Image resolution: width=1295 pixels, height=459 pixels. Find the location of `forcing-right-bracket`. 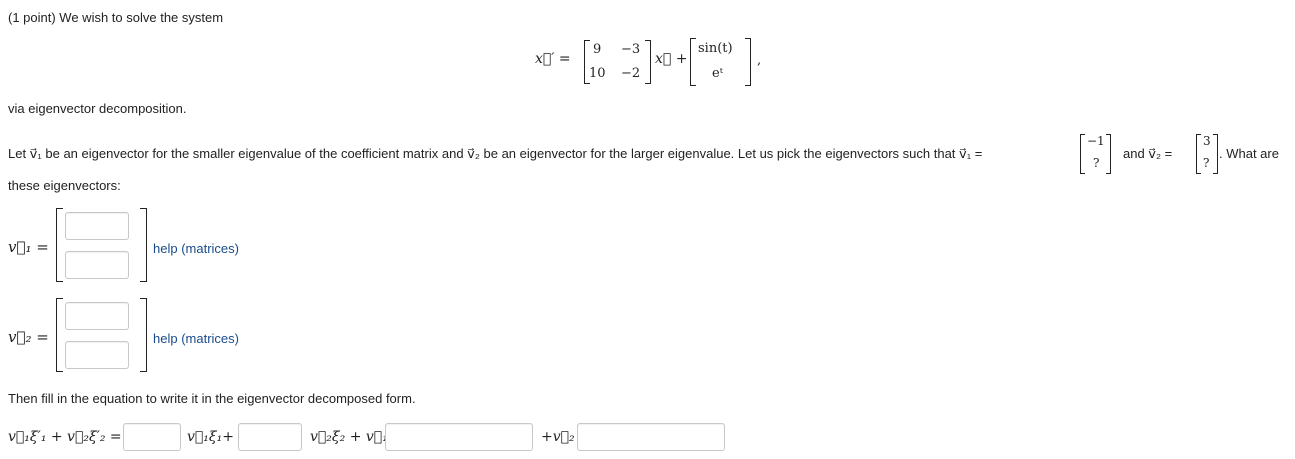

forcing-right-bracket is located at coordinates (748, 62).